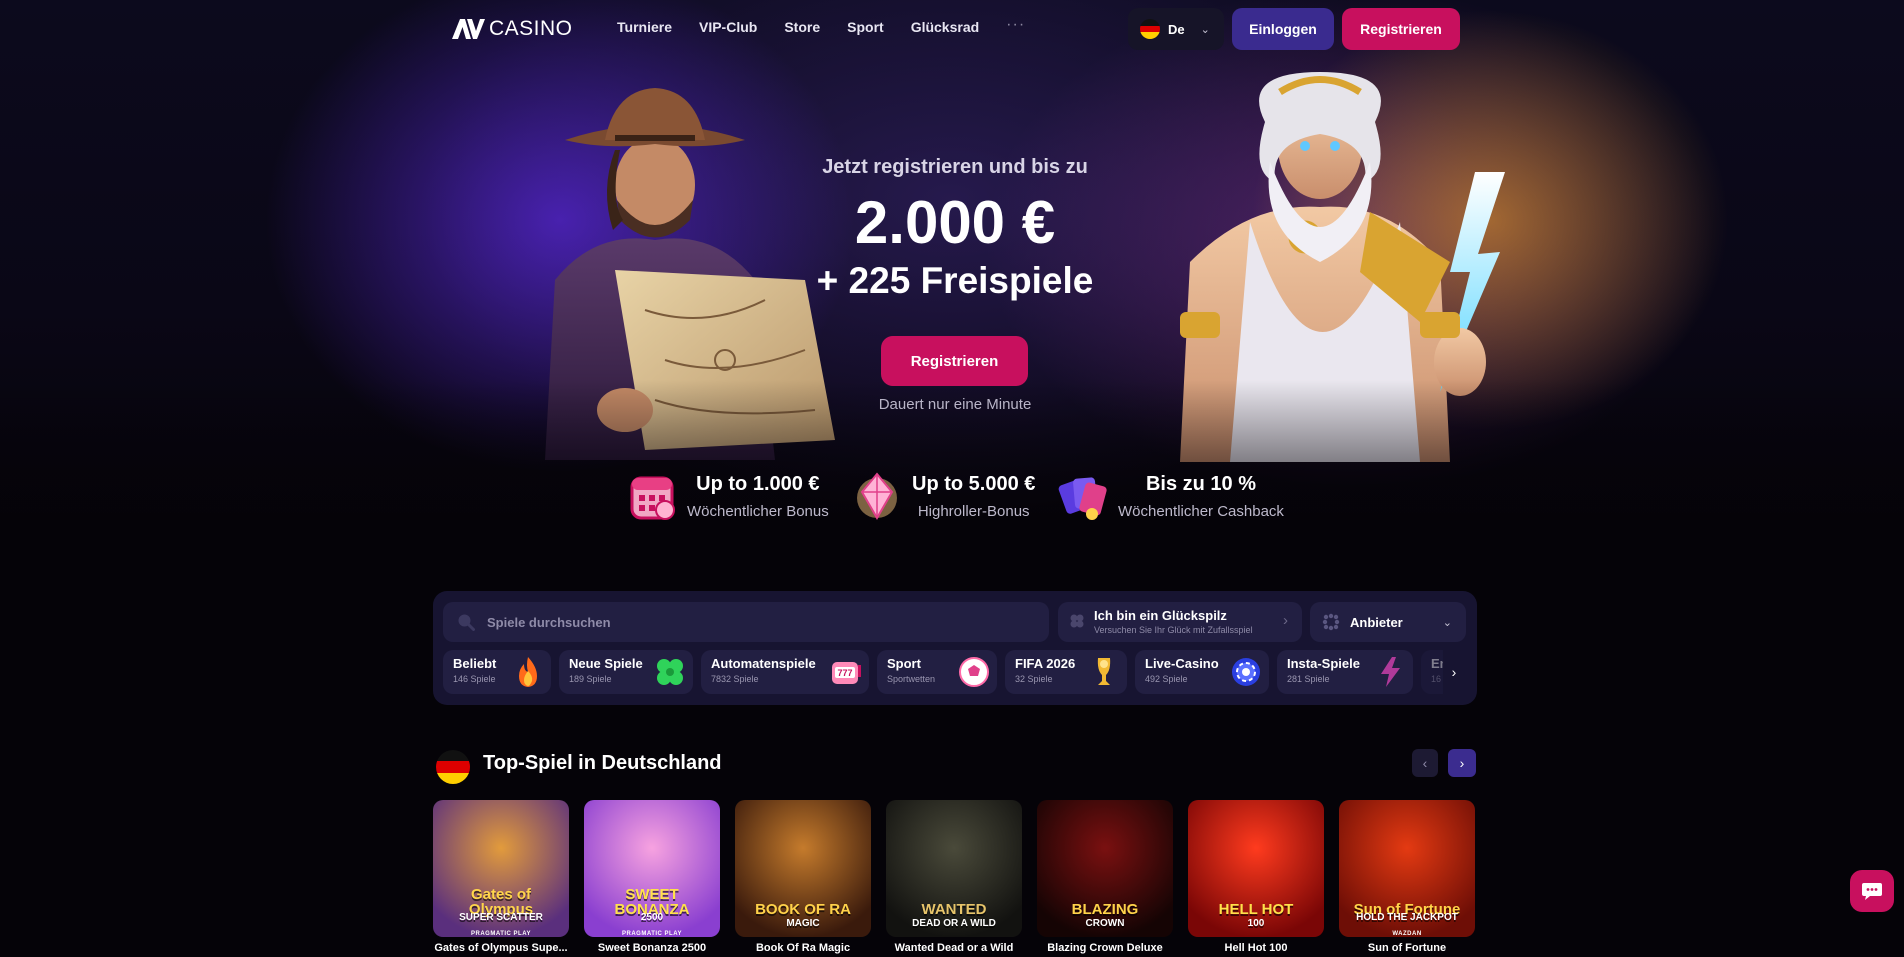  I want to click on provider-dropdown: Anbieter ⌄, so click(1388, 622).